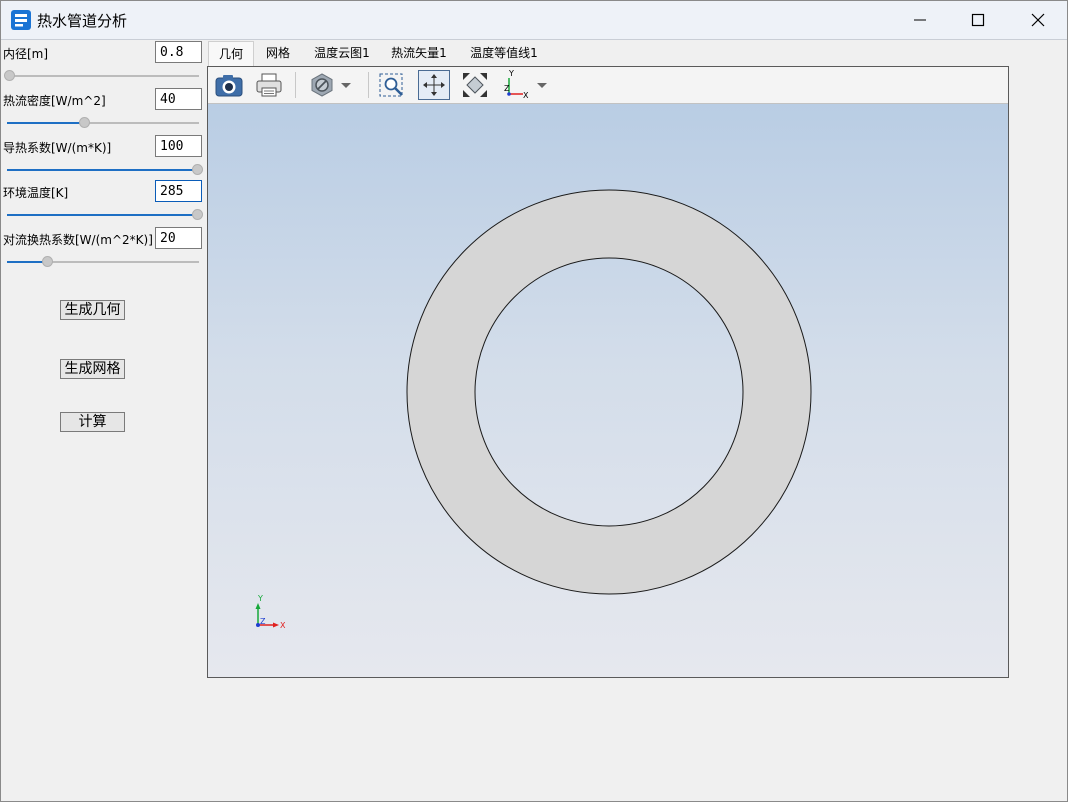 The image size is (1068, 802). What do you see at coordinates (21, 20) in the screenshot?
I see `app-icon` at bounding box center [21, 20].